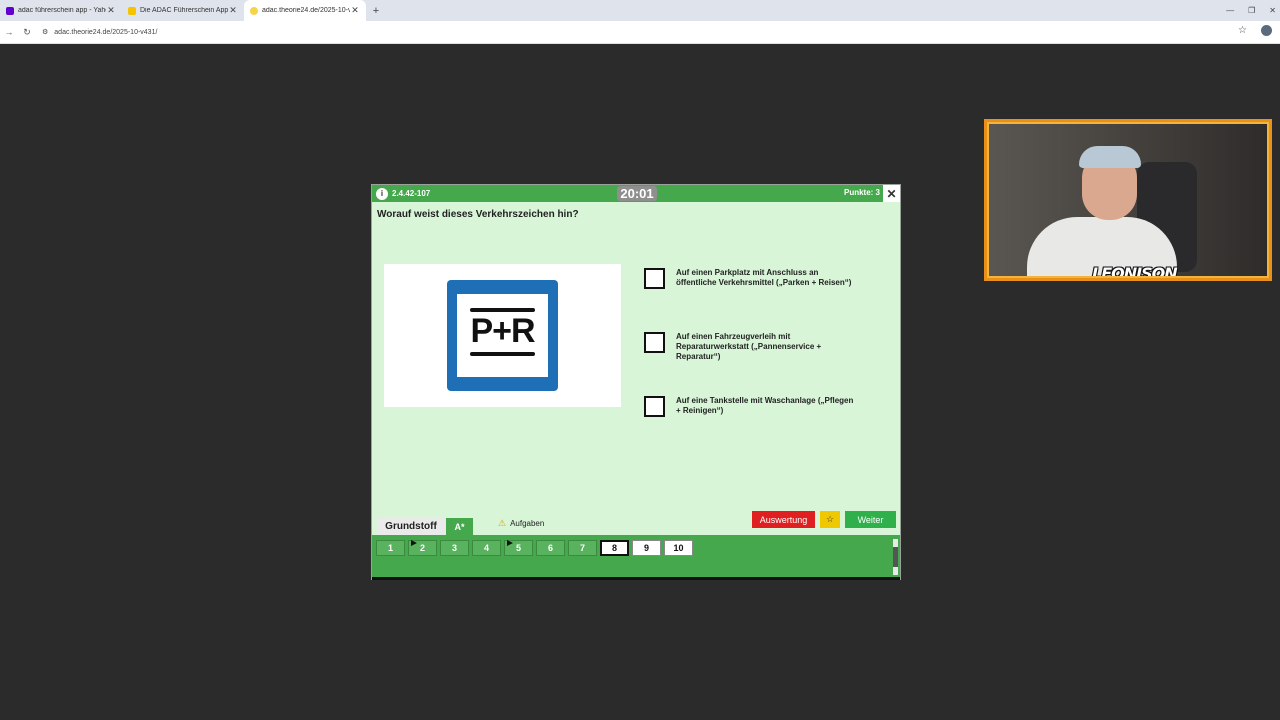 Image resolution: width=1280 pixels, height=720 pixels. Describe the element at coordinates (10, 10) in the screenshot. I see `yahoo-favicon-icon` at that location.